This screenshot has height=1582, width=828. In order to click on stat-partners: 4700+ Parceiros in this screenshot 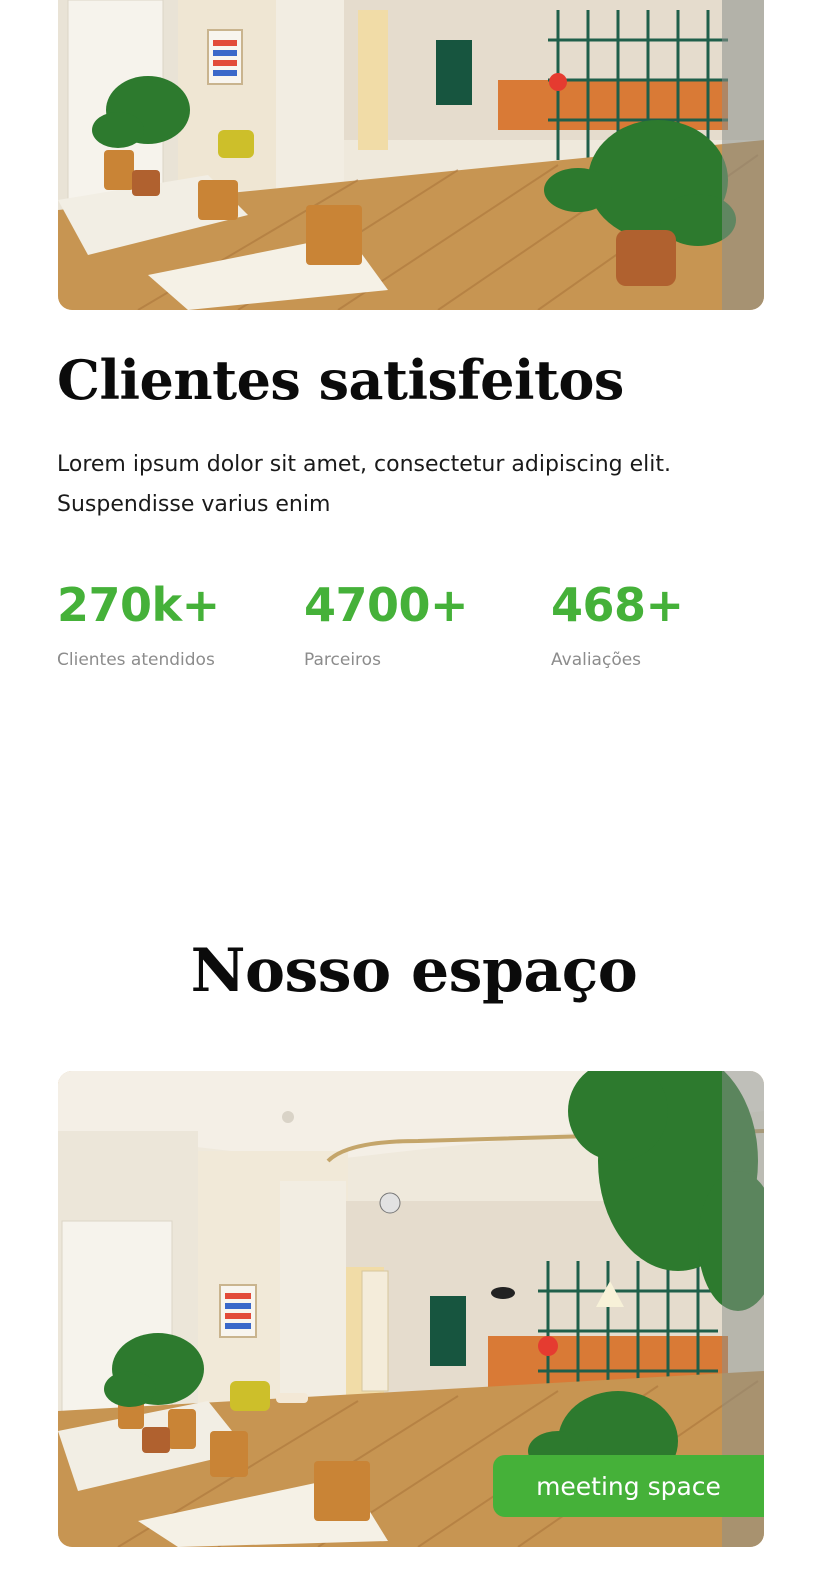, I will do `click(419, 622)`.